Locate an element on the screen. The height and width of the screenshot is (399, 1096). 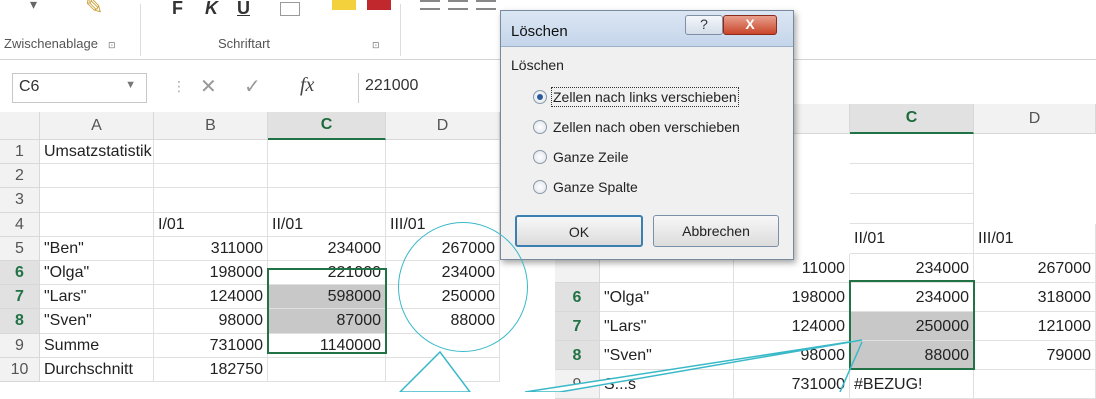
callout-lines is located at coordinates (630, 365).